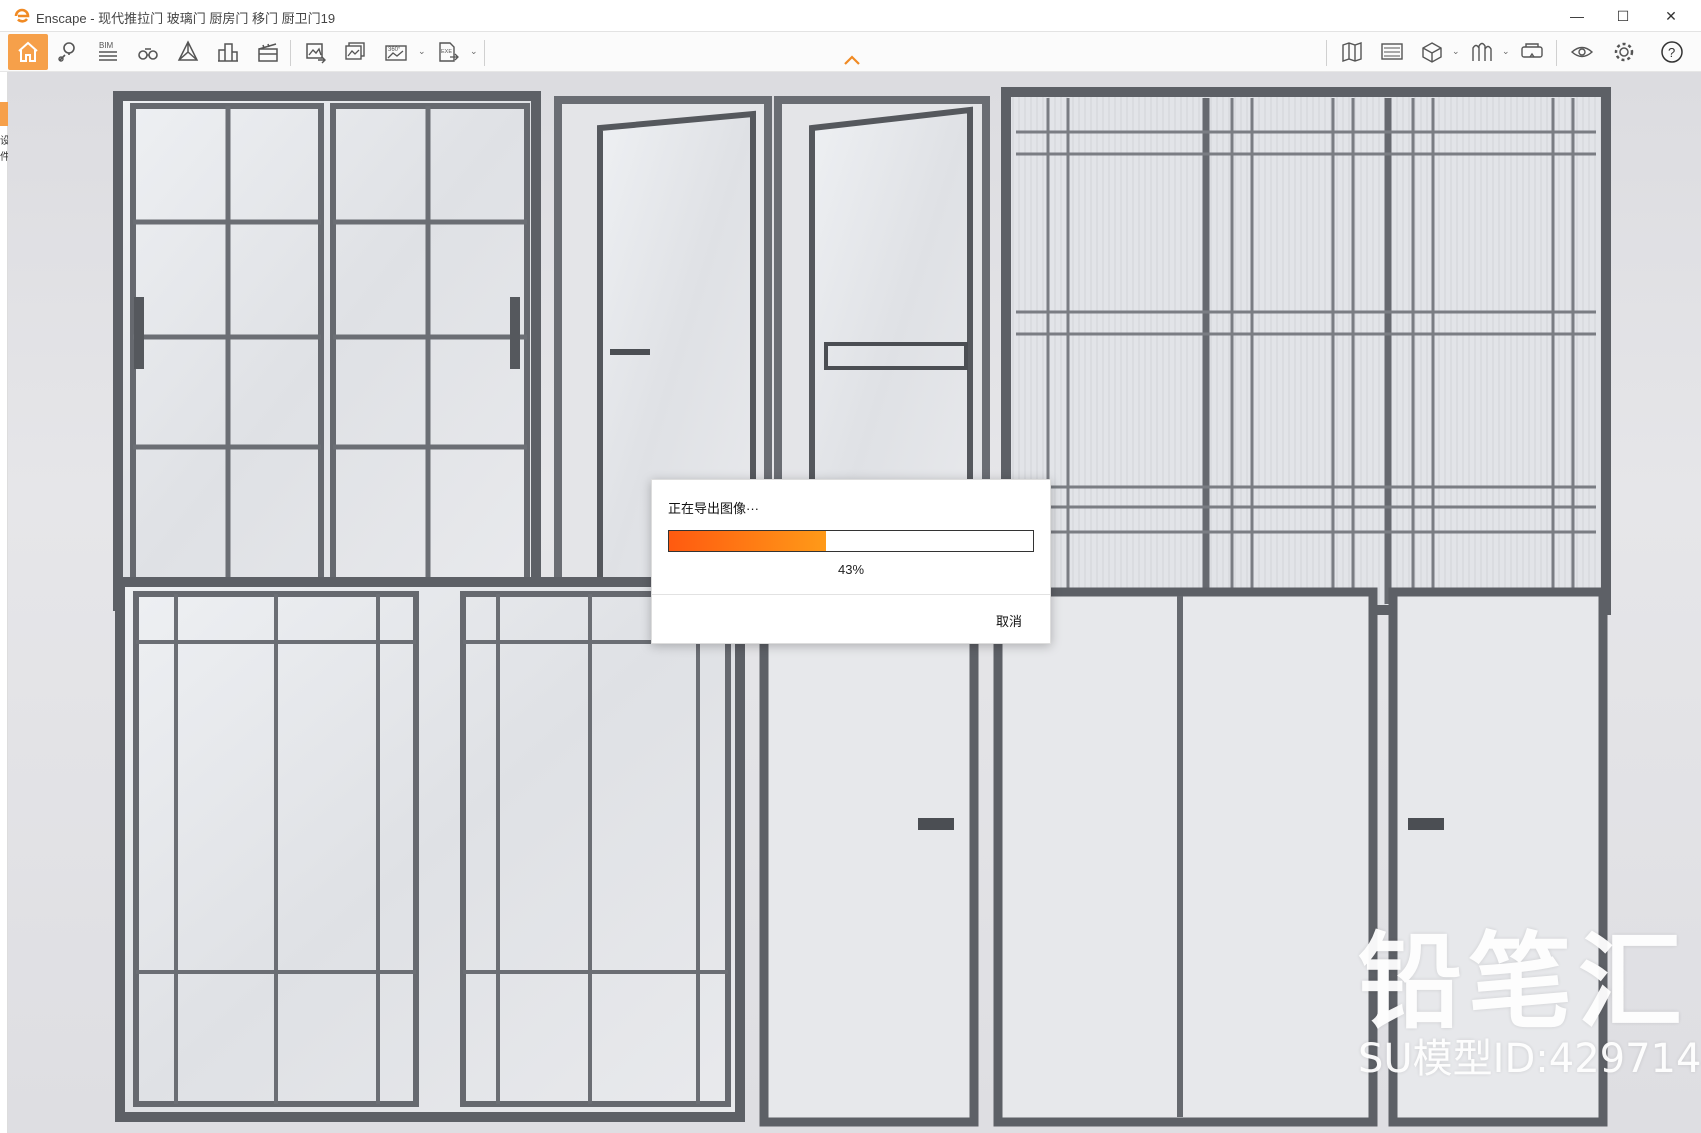 The width and height of the screenshot is (1701, 1133). I want to click on dialog-divider, so click(851, 594).